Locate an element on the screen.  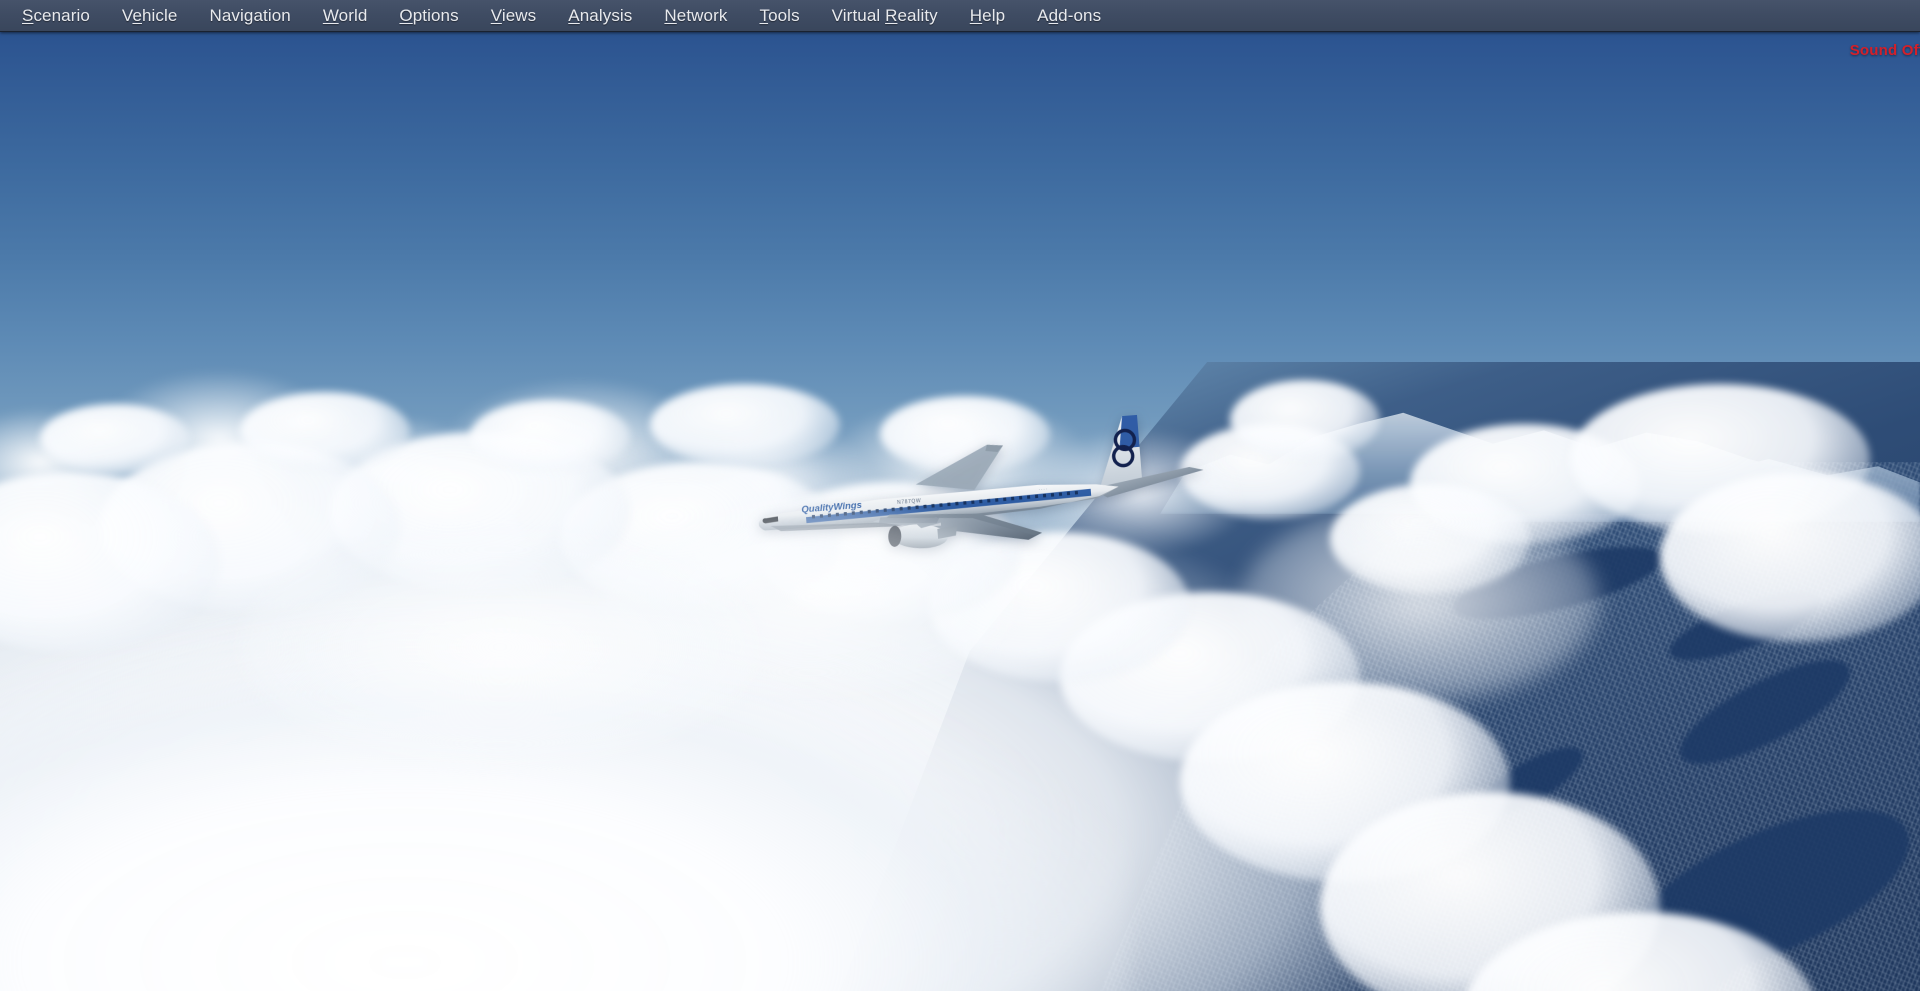
menu-accel-tools: T is located at coordinates (764, 15).